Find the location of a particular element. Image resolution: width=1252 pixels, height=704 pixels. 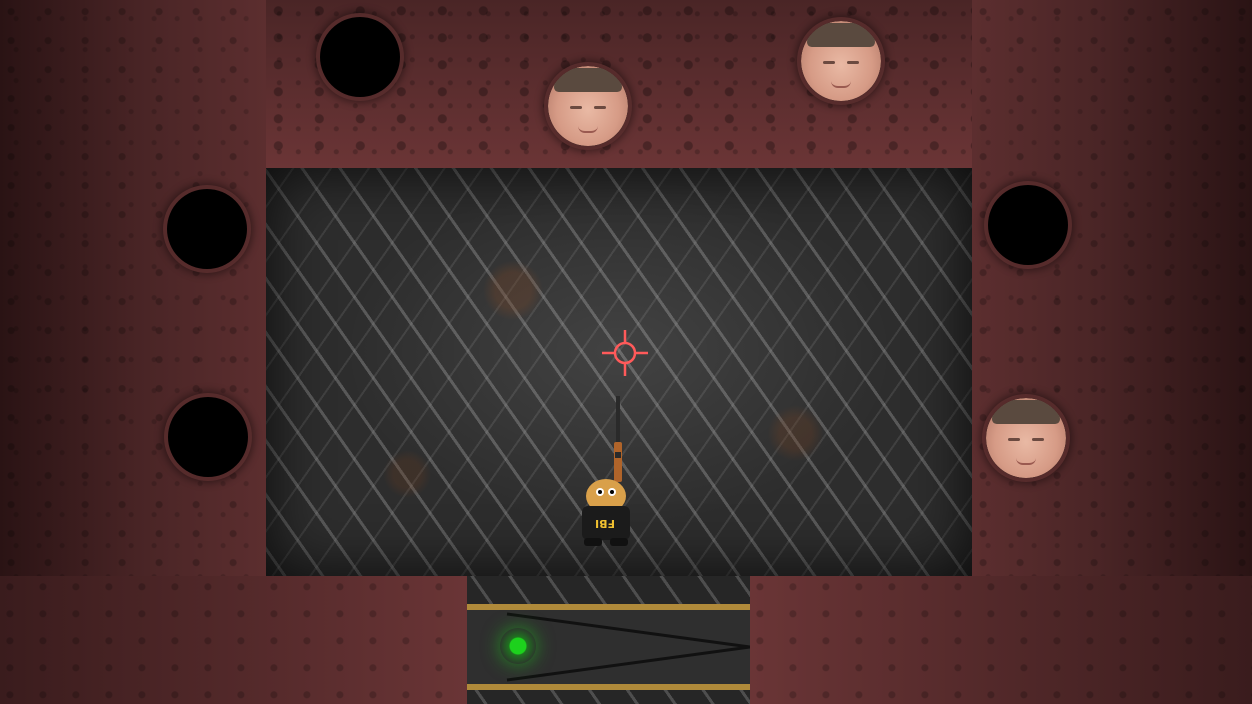

spawn-hole-left-upper is located at coordinates (207, 229).